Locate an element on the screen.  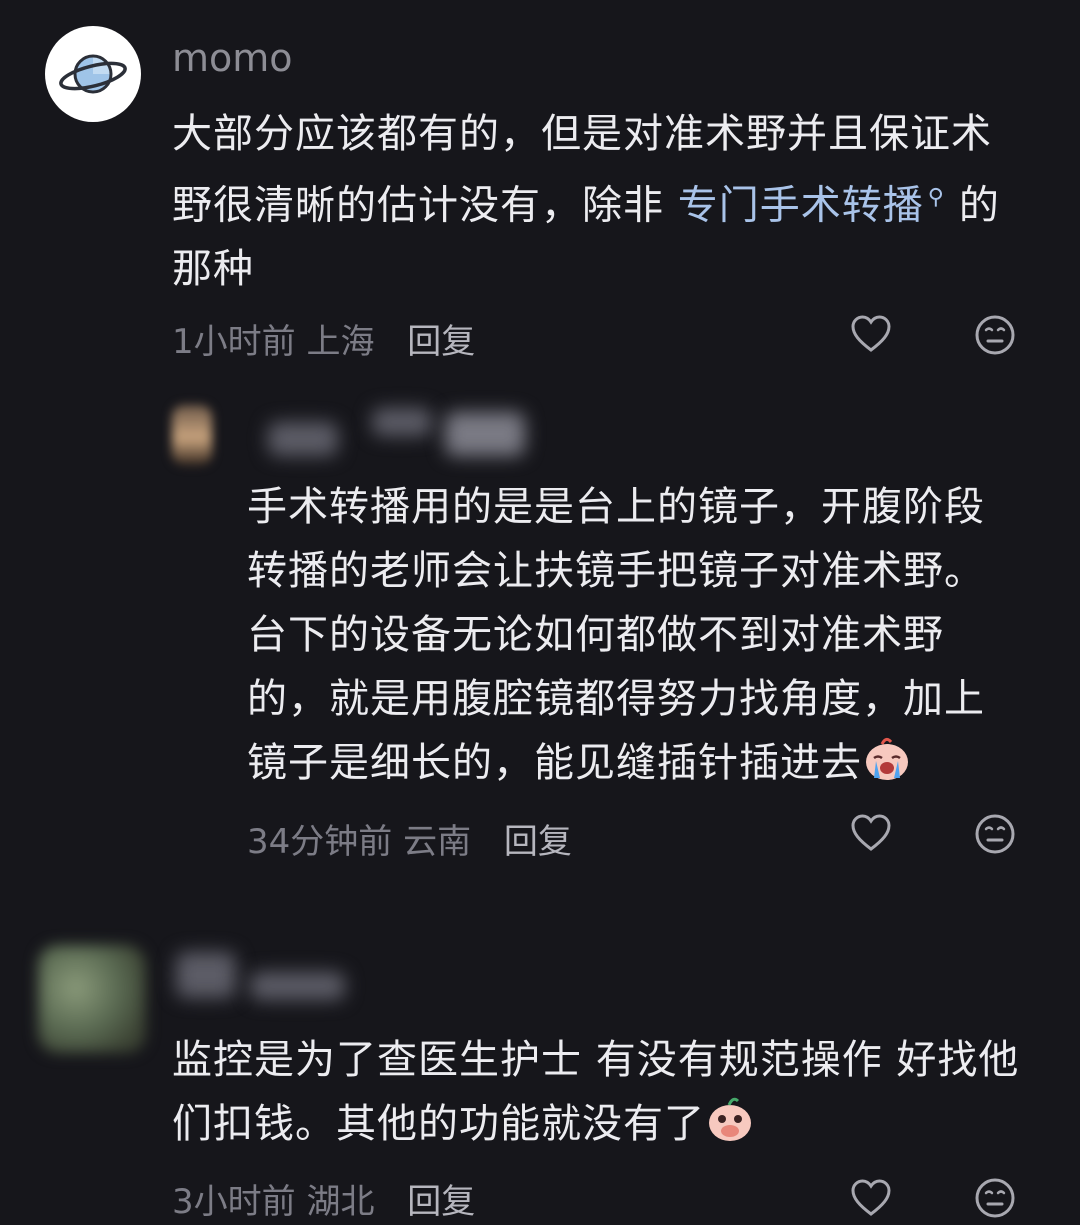
comment-username: momo is located at coordinates (232, 58).